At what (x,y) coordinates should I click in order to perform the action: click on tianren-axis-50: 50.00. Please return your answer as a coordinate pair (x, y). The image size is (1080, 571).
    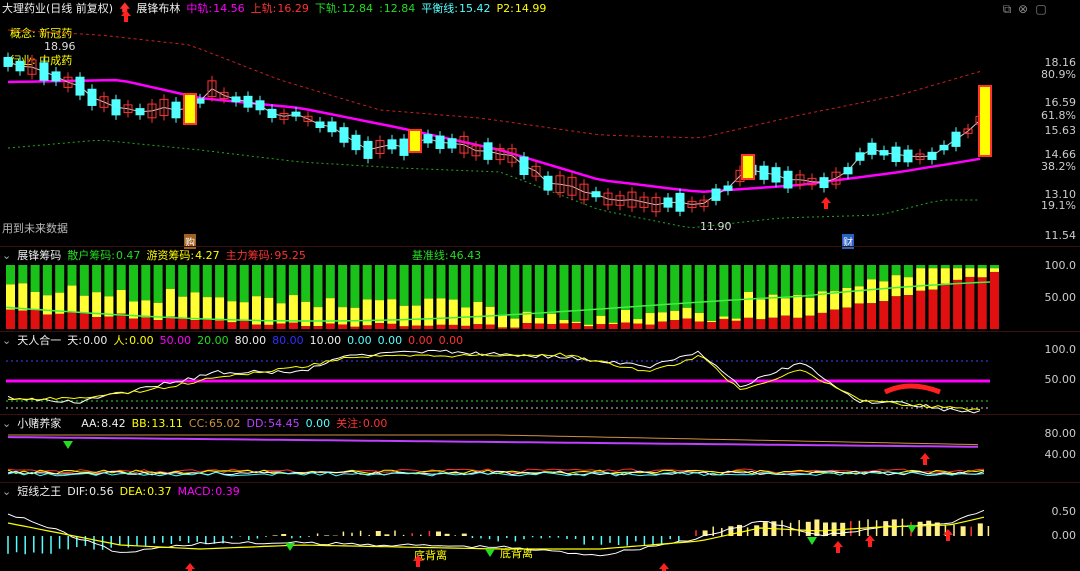
    Looking at the image, I should click on (1060, 379).